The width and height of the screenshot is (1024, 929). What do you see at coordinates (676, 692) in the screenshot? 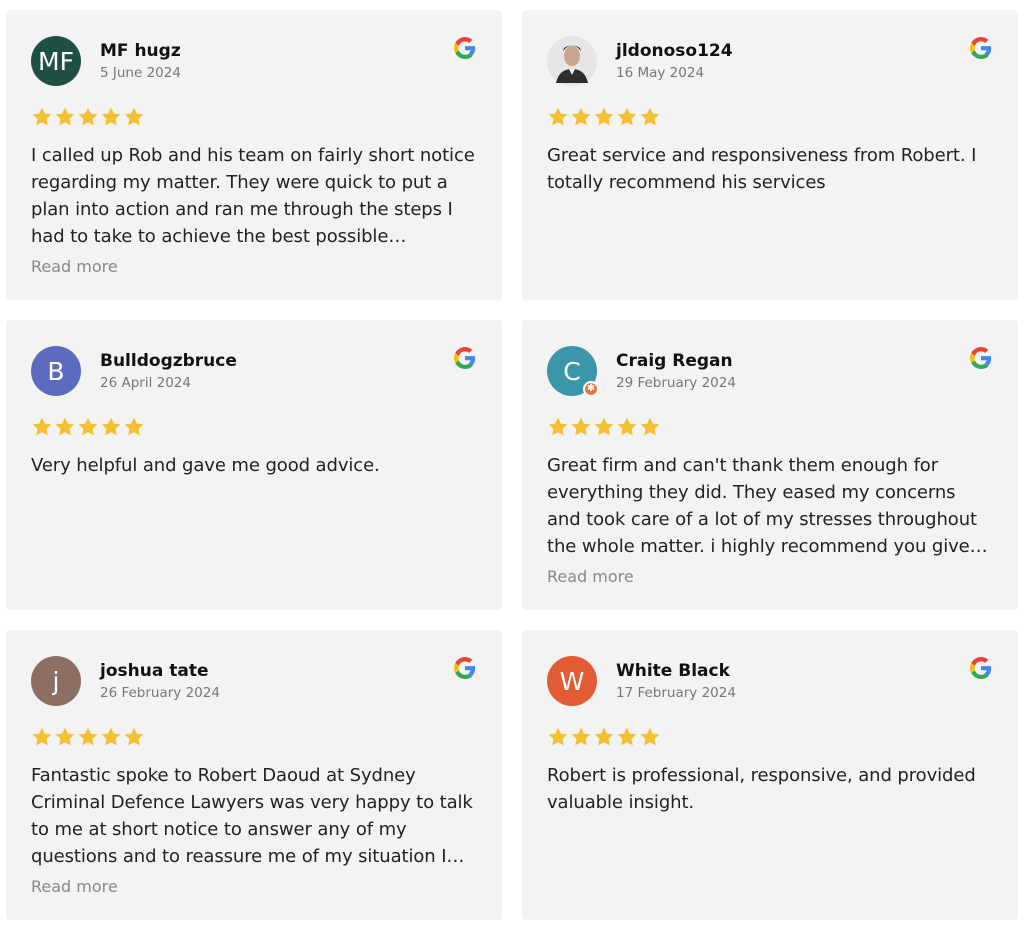
I see `review-date: 17 February 2024` at bounding box center [676, 692].